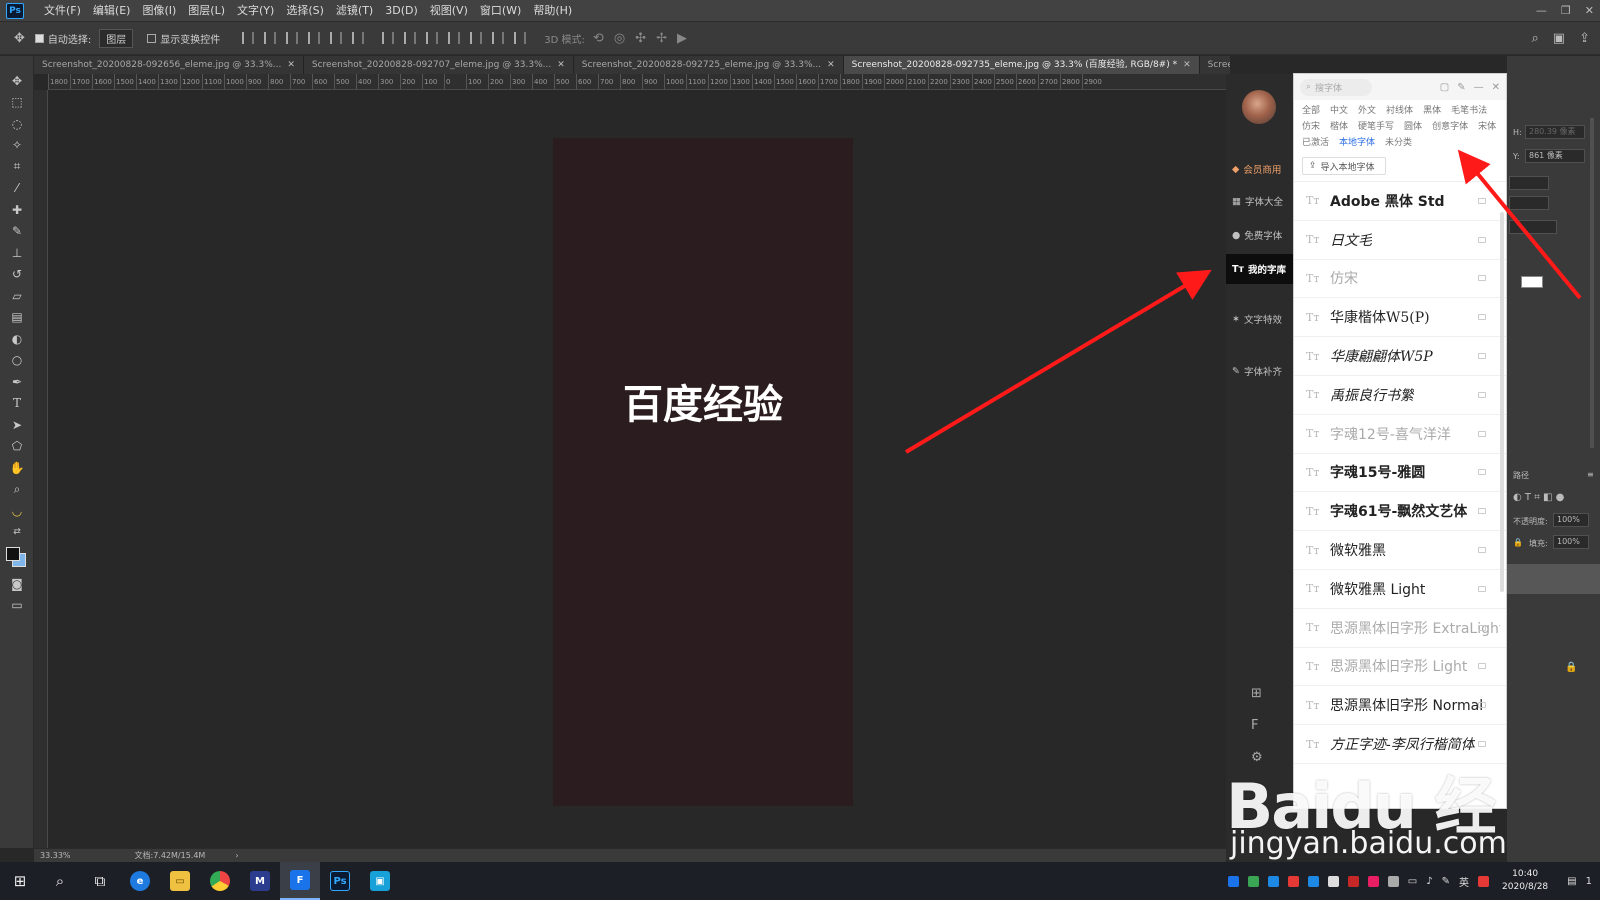 This screenshot has height=900, width=1600. Describe the element at coordinates (1311, 111) in the screenshot. I see `font-category-tab: 全部` at that location.